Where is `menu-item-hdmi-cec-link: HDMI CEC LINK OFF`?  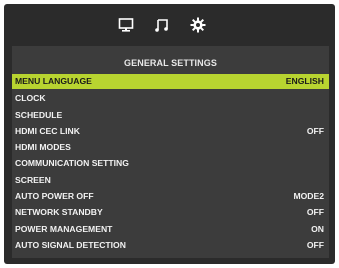 menu-item-hdmi-cec-link: HDMI CEC LINK OFF is located at coordinates (170, 131).